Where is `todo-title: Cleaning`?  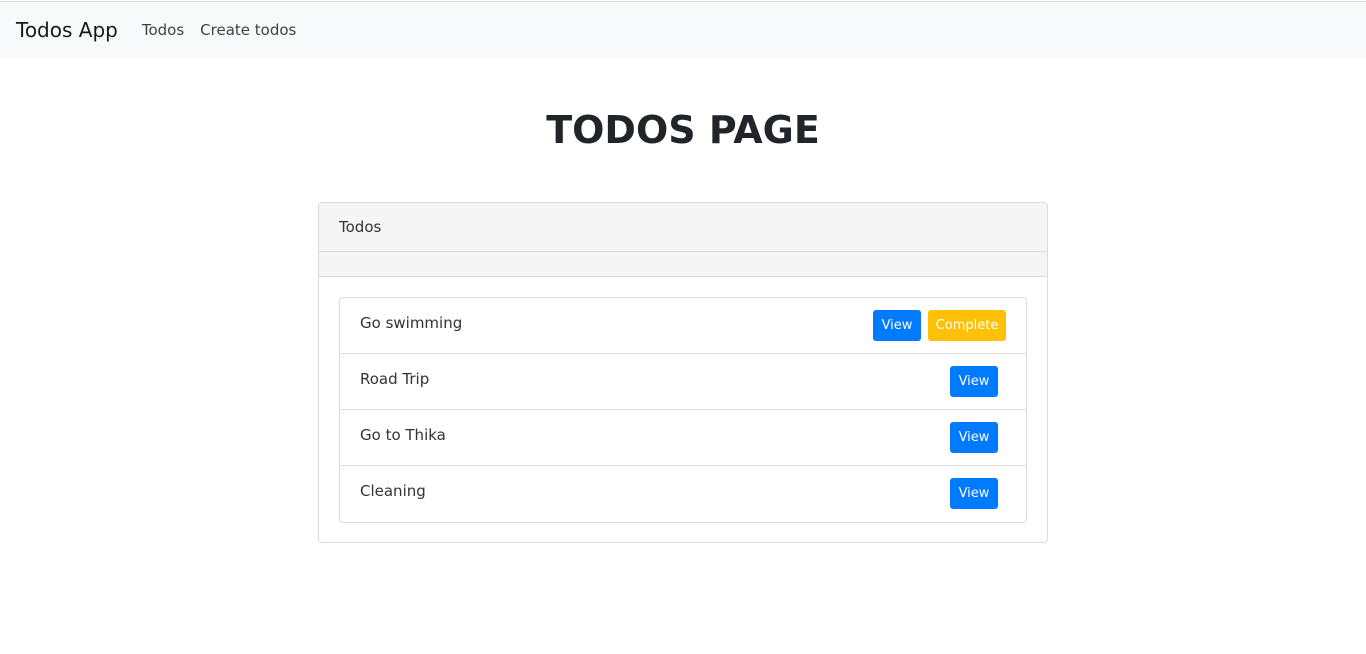 todo-title: Cleaning is located at coordinates (393, 491).